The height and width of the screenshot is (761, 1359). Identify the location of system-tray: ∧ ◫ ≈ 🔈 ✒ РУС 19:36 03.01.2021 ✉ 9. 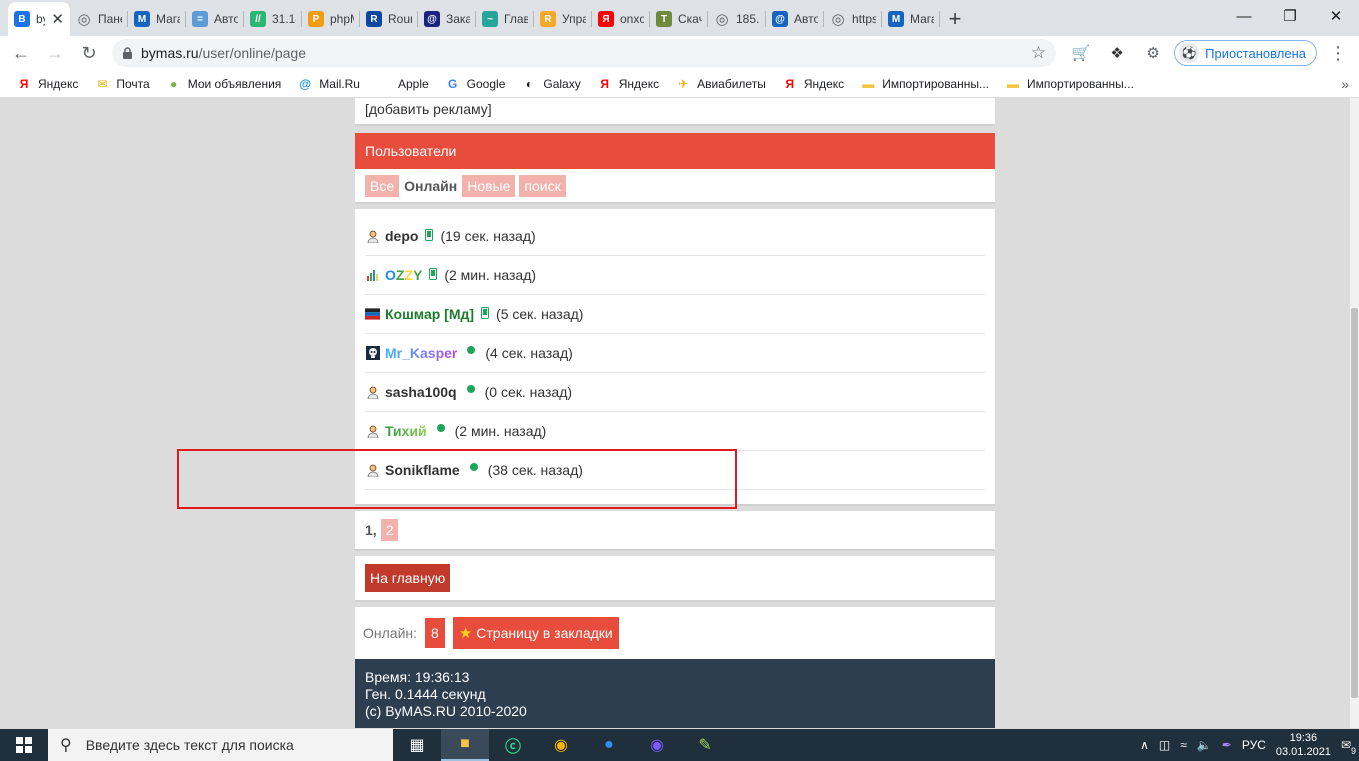
(1249, 745).